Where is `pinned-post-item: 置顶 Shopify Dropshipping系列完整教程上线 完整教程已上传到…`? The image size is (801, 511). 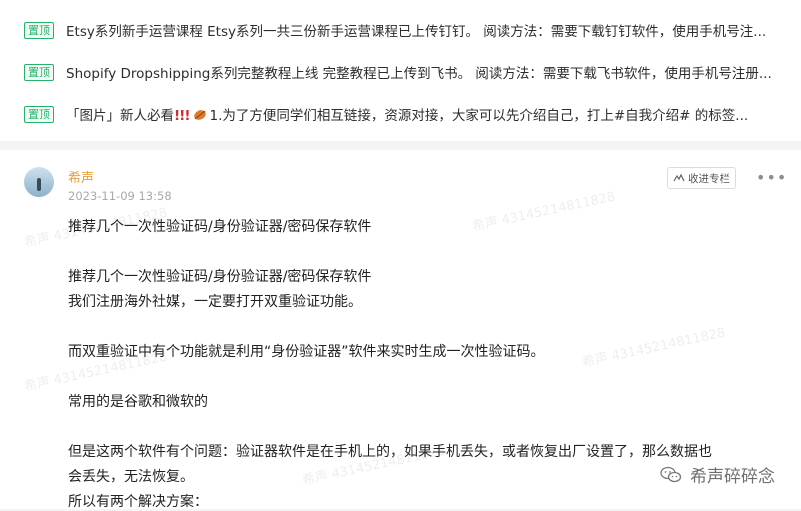 pinned-post-item: 置顶 Shopify Dropshipping系列完整教程上线 完整教程已上传到… is located at coordinates (404, 72).